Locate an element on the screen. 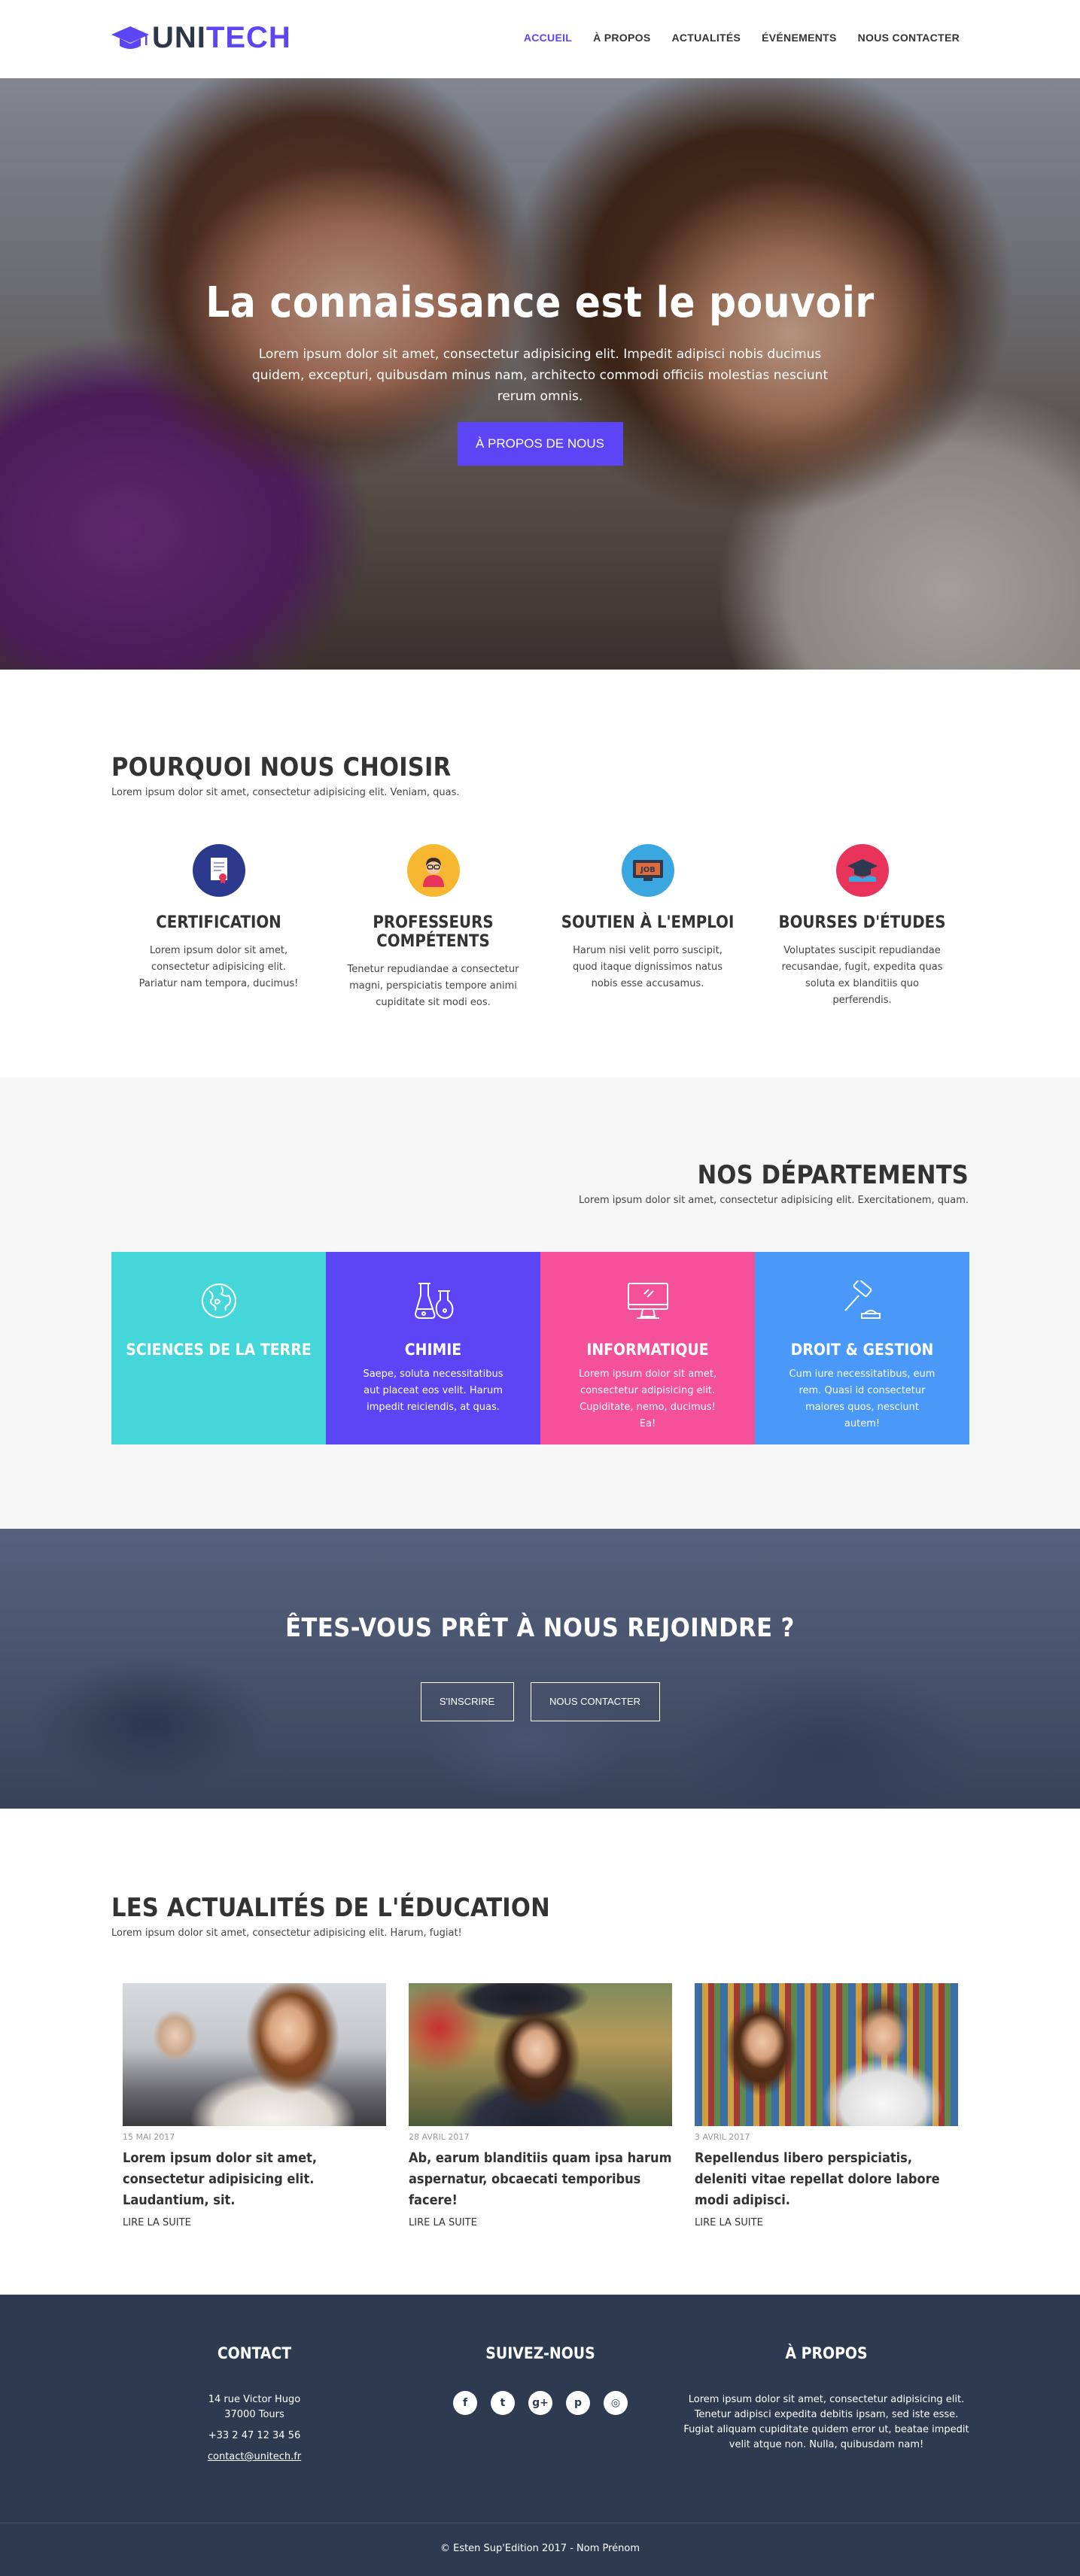 The height and width of the screenshot is (2576, 1080). feature-title: CERTIFICATION is located at coordinates (218, 922).